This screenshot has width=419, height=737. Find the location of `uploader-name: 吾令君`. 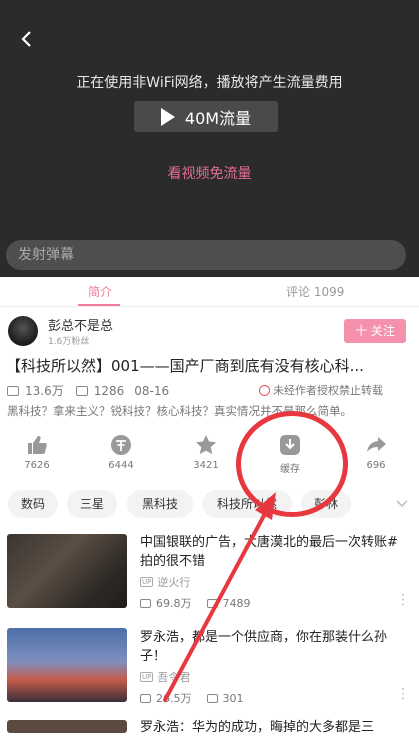

uploader-name: 吾令君 is located at coordinates (174, 677).